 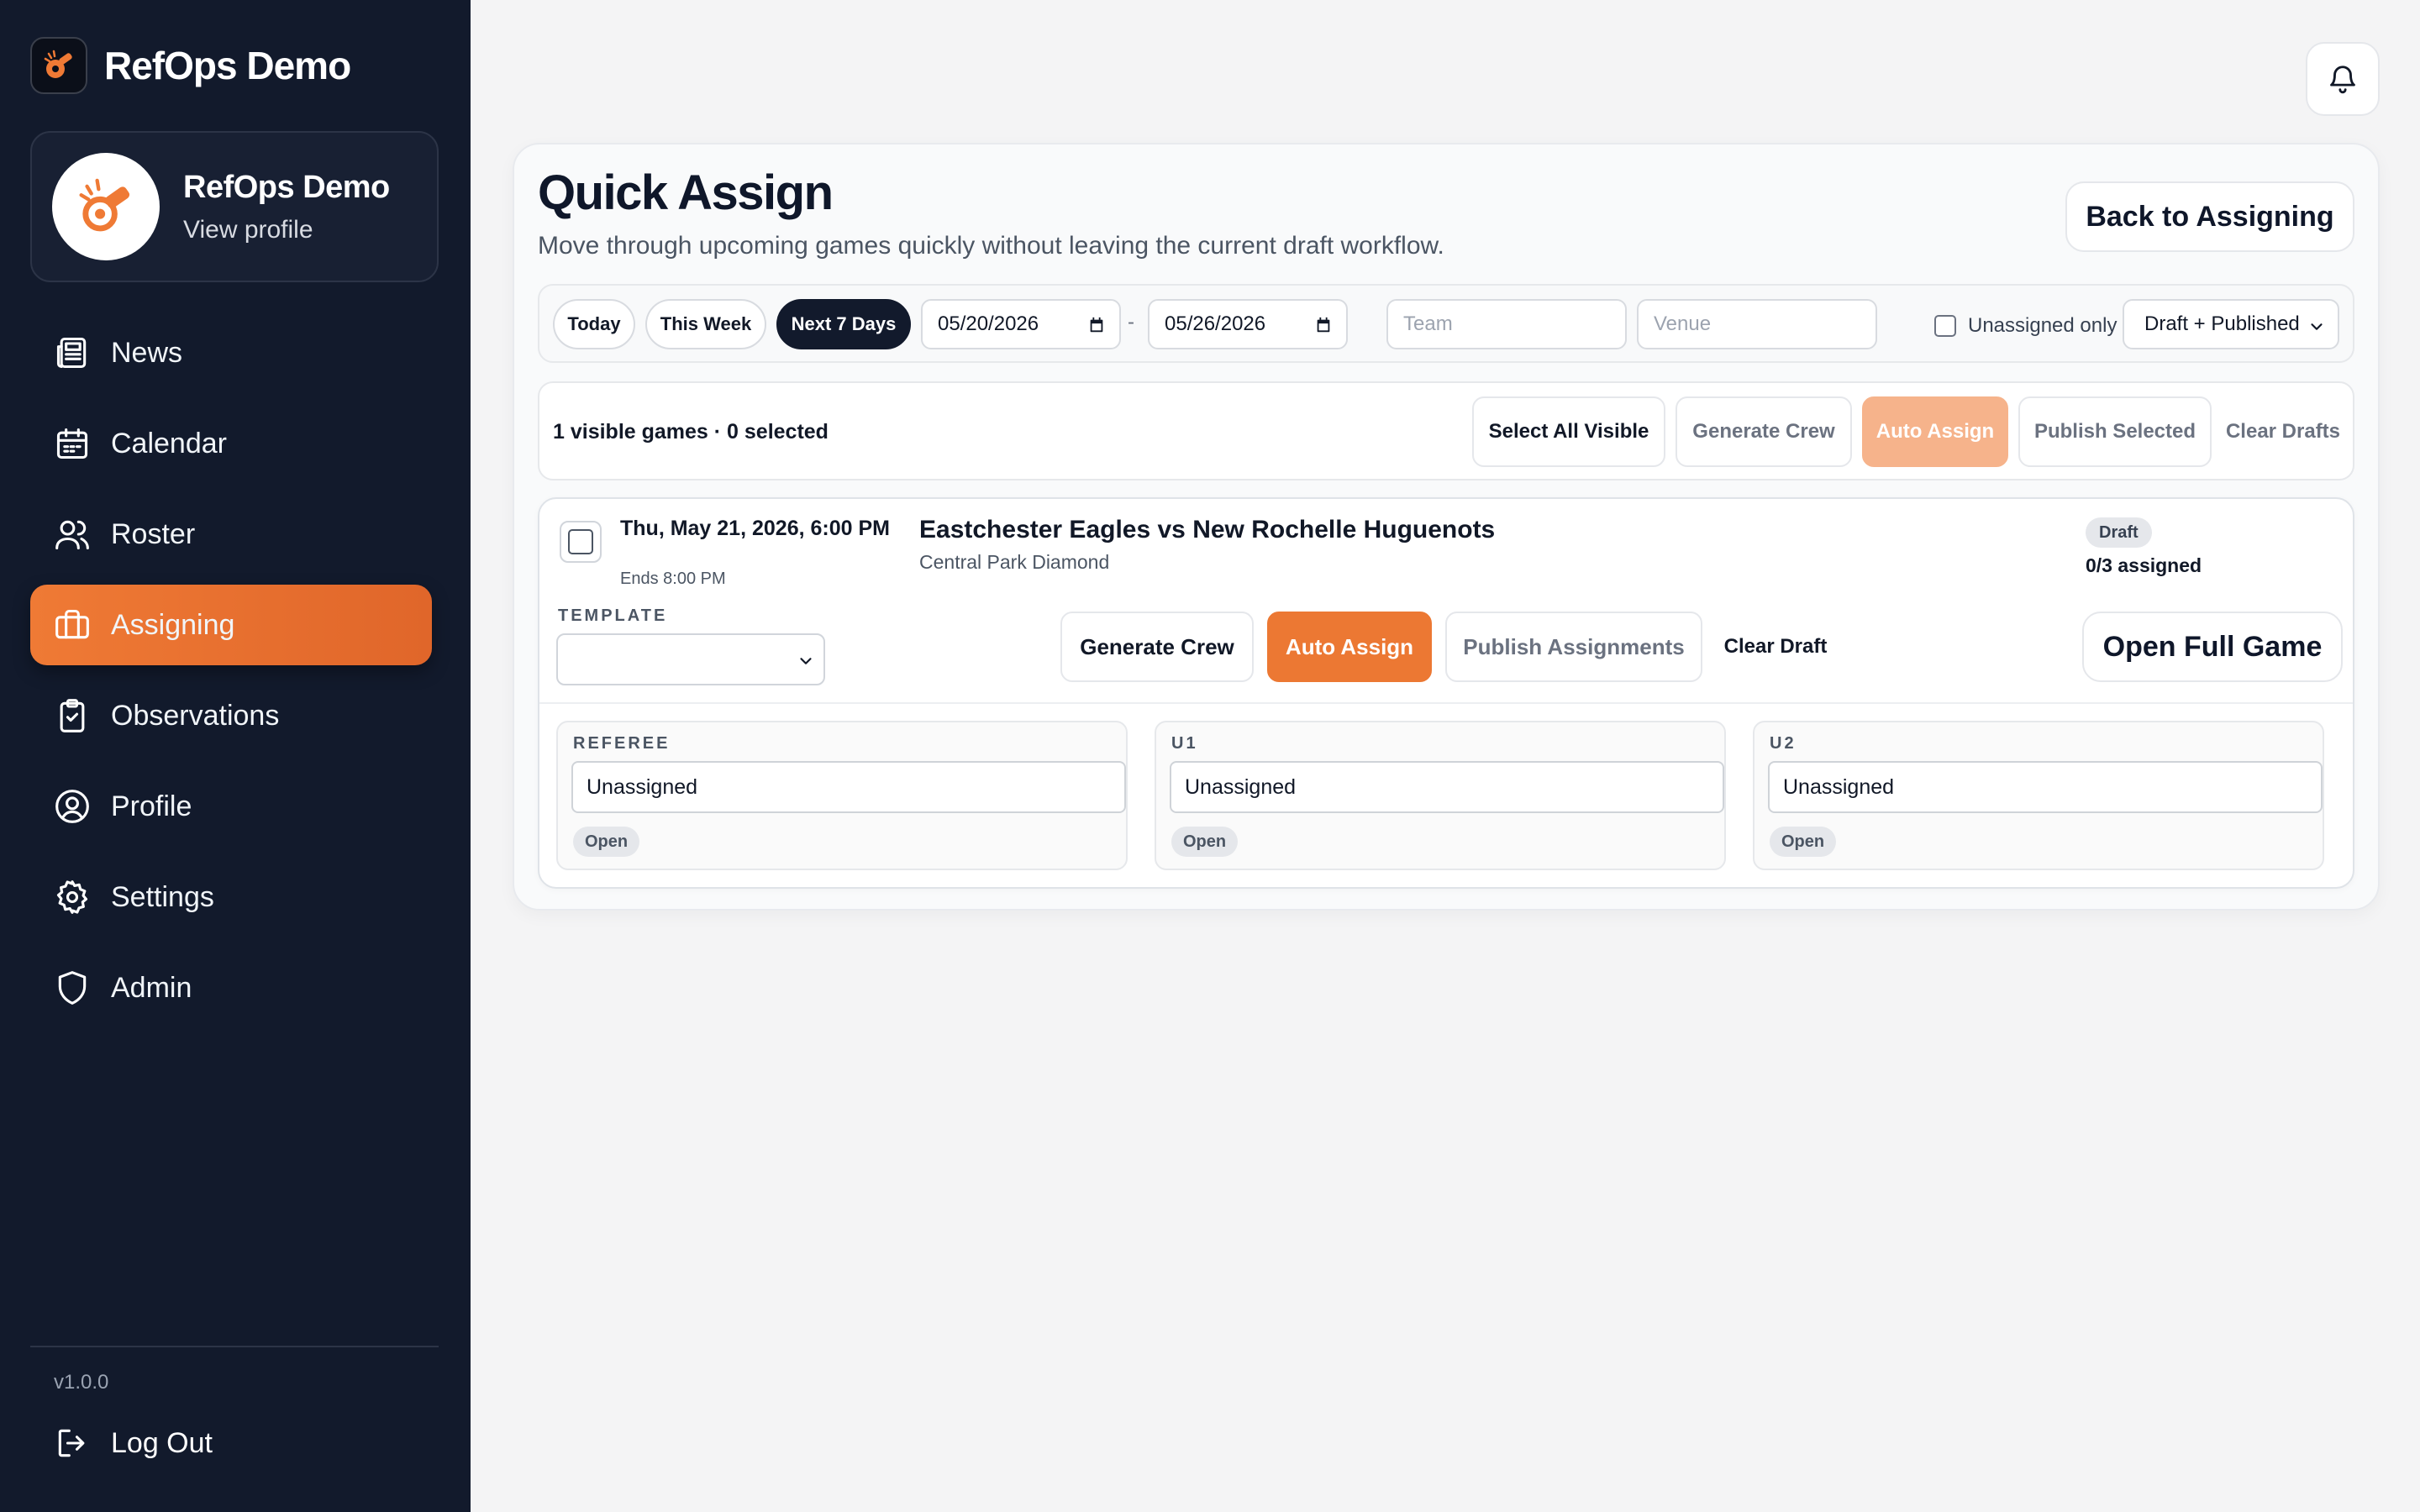 I want to click on logout-label: Log Out, so click(x=162, y=1442).